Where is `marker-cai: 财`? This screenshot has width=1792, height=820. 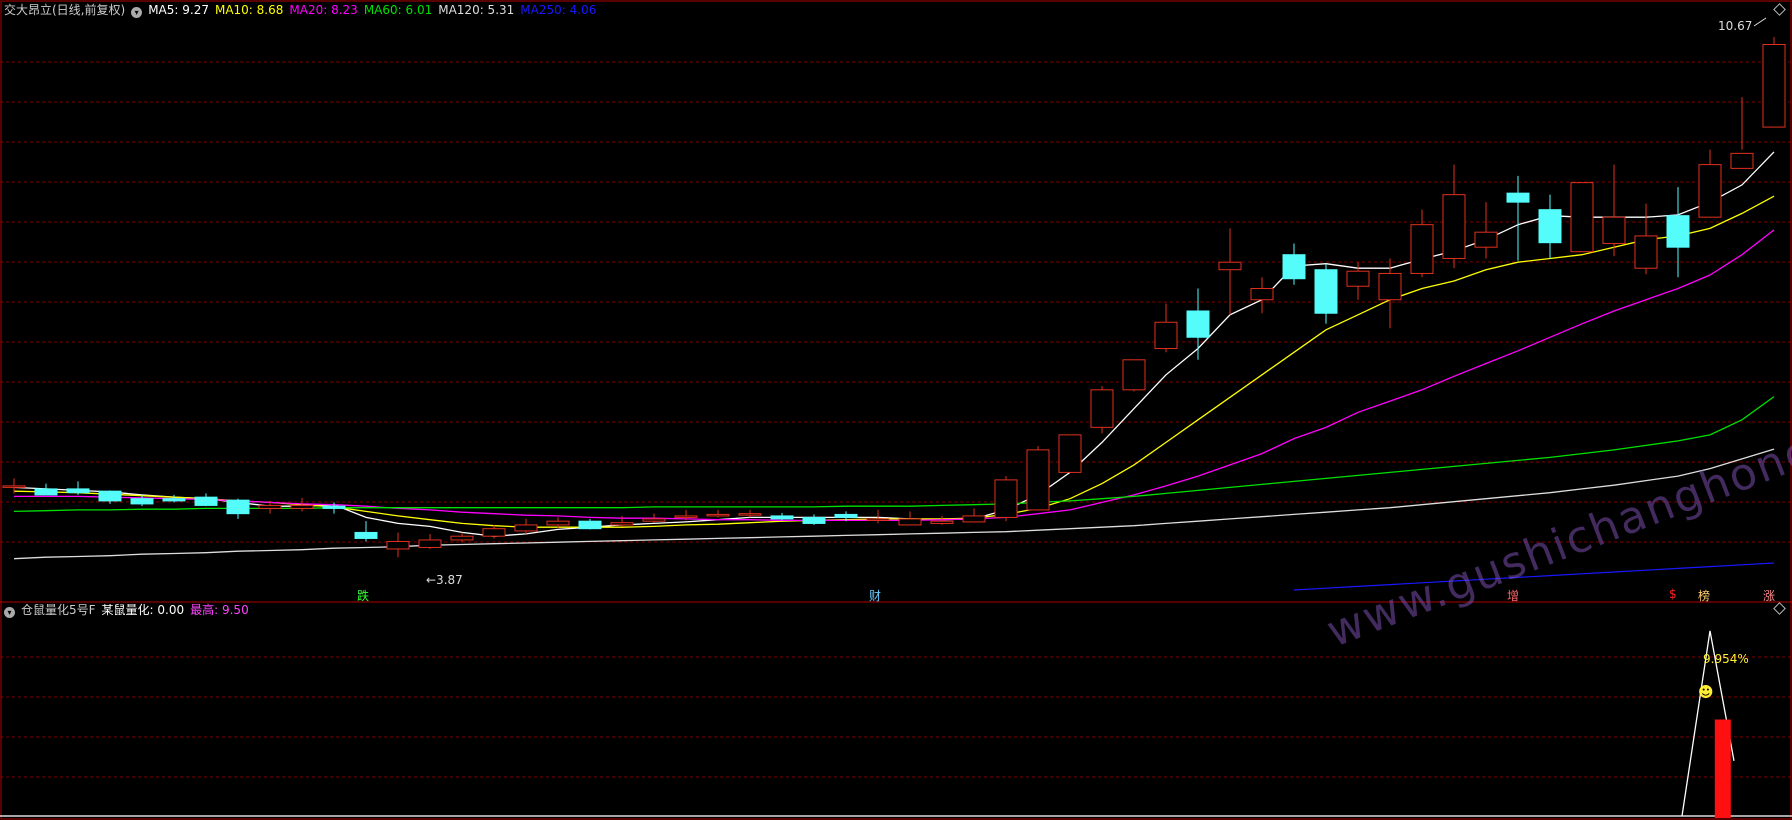 marker-cai: 财 is located at coordinates (875, 596).